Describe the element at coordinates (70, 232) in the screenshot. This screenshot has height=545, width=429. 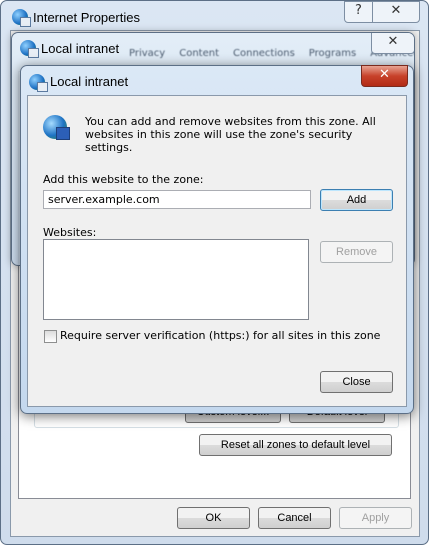
I see `websites-label: Websites:` at that location.